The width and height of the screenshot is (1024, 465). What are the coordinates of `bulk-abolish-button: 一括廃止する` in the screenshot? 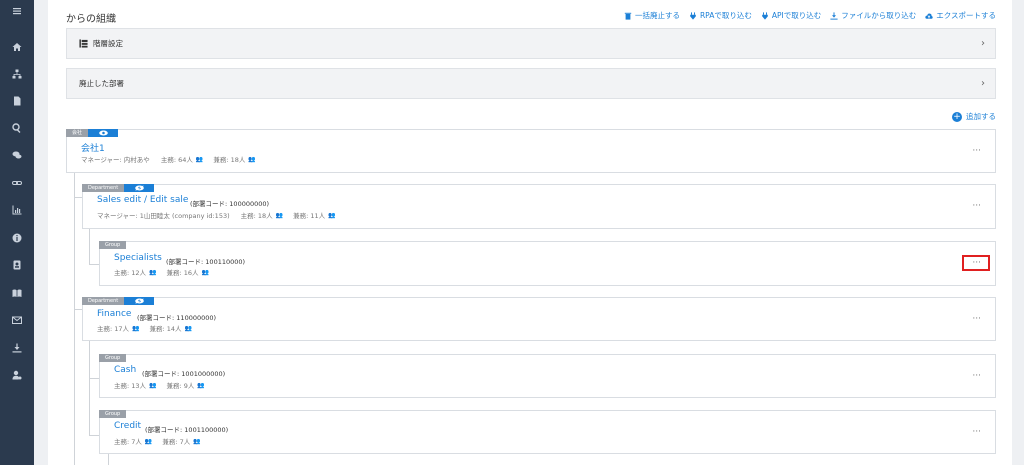 It's located at (652, 15).